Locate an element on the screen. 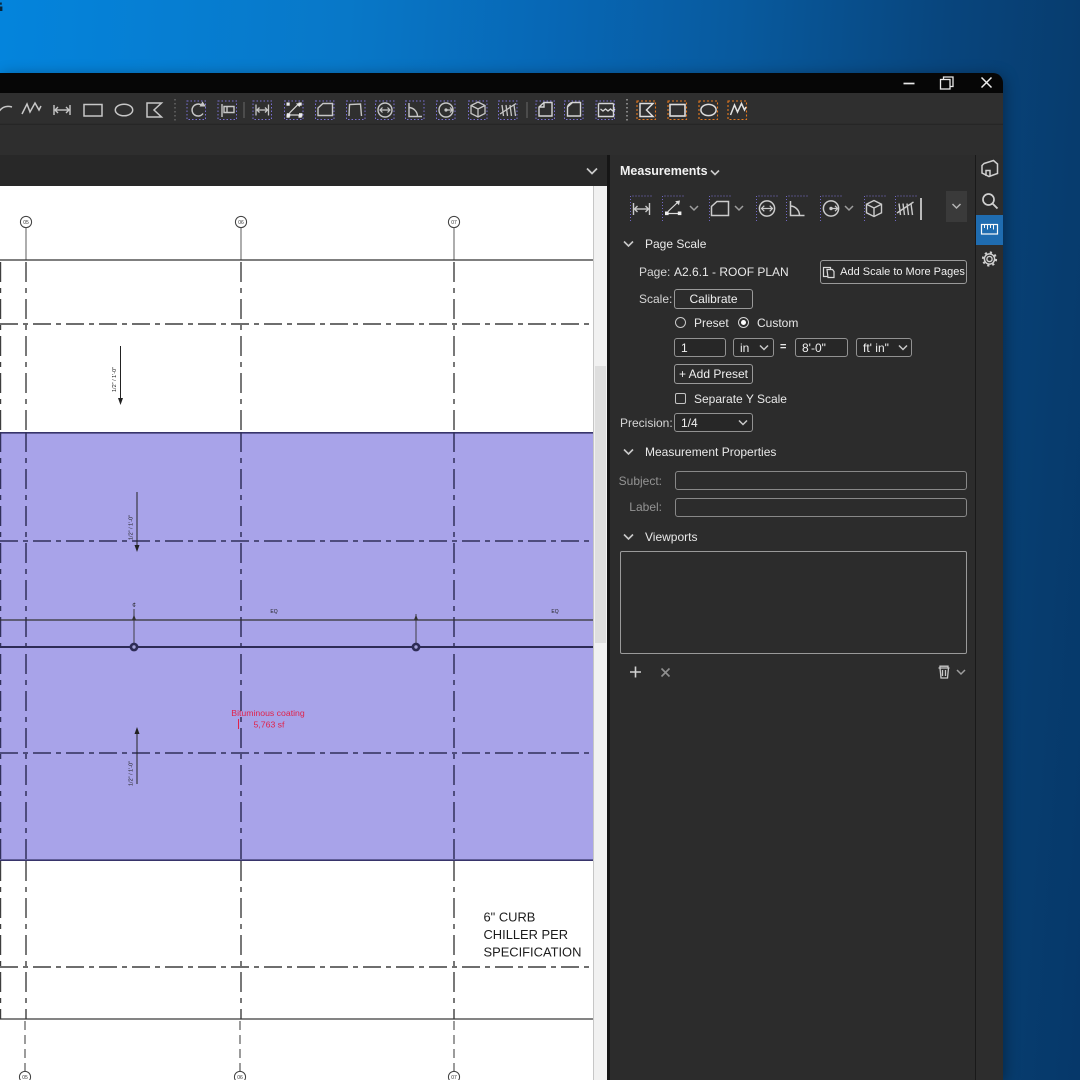 The image size is (1080, 1080). svg-text: Bituminous coating is located at coordinates (268, 713).